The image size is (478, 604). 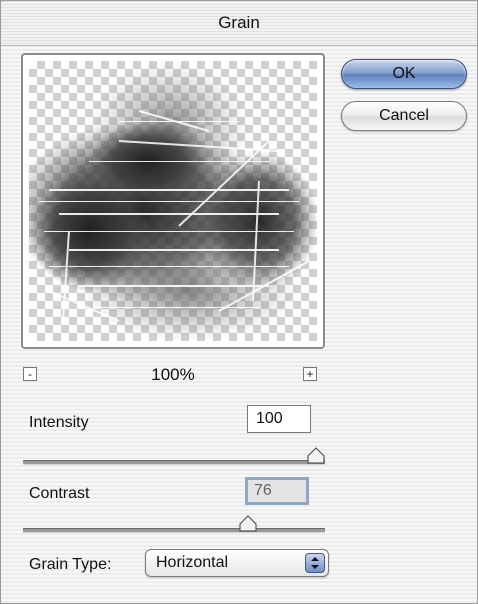 I want to click on grain-type-label: Grain Type:, so click(x=70, y=564).